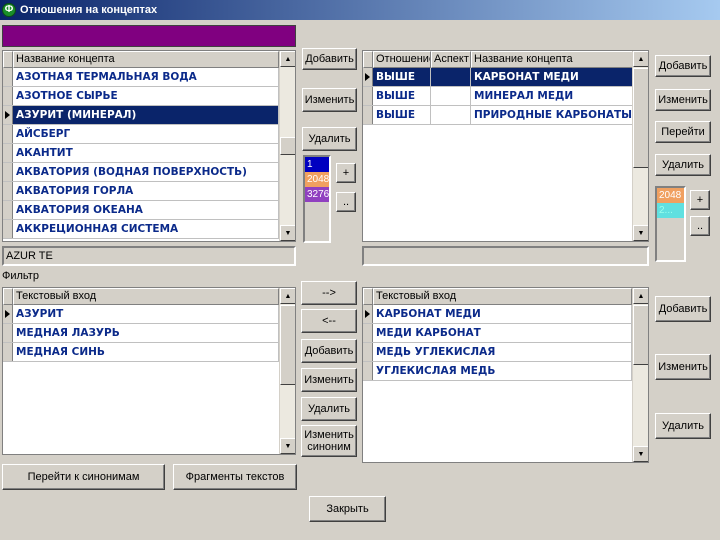 Image resolution: width=720 pixels, height=540 pixels. What do you see at coordinates (329, 139) in the screenshot?
I see `delete-concept-button: Удалить` at bounding box center [329, 139].